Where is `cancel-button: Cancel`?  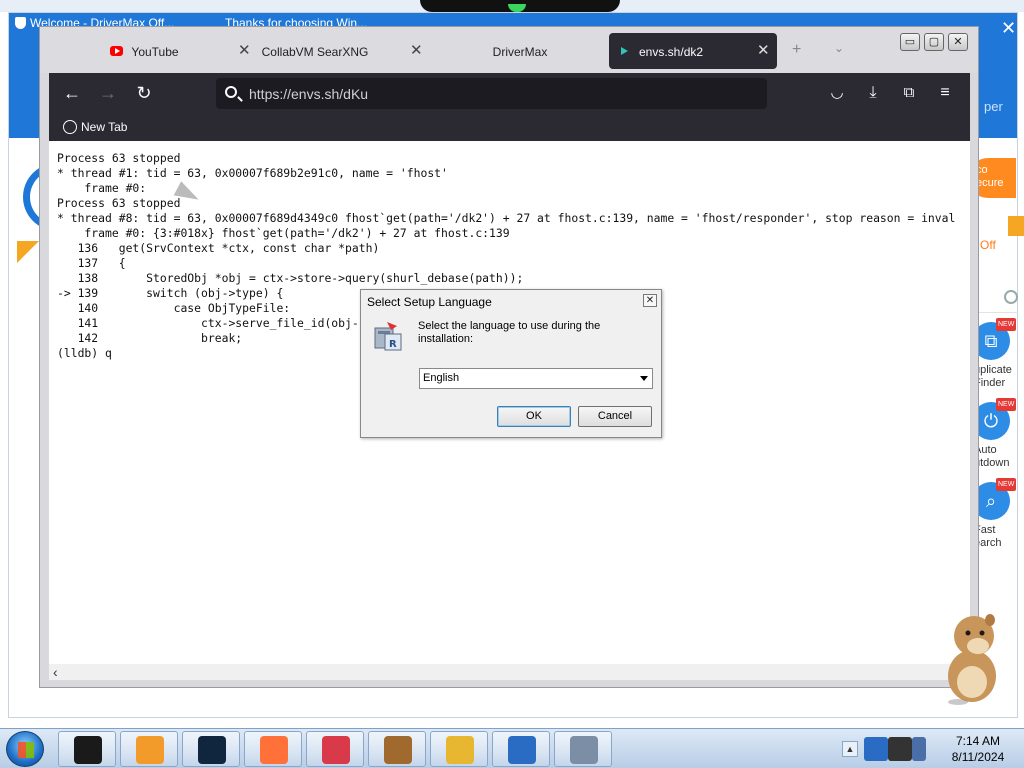 cancel-button: Cancel is located at coordinates (615, 416).